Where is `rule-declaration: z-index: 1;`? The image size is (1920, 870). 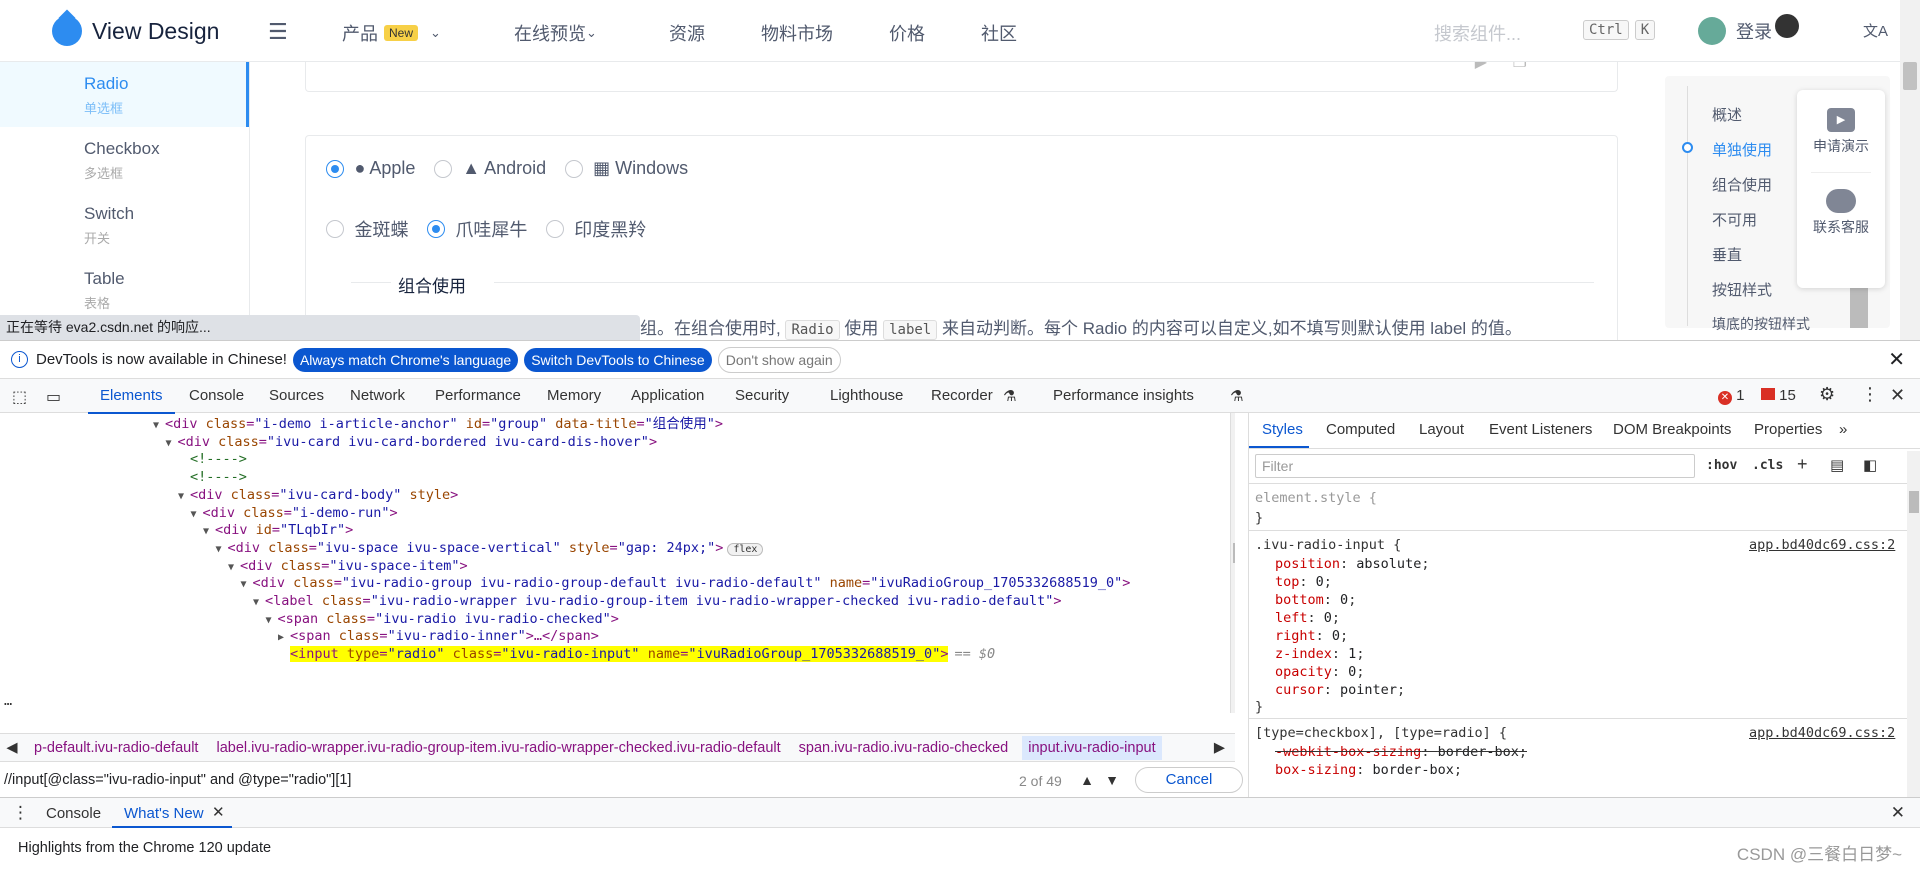 rule-declaration: z-index: 1; is located at coordinates (1319, 654).